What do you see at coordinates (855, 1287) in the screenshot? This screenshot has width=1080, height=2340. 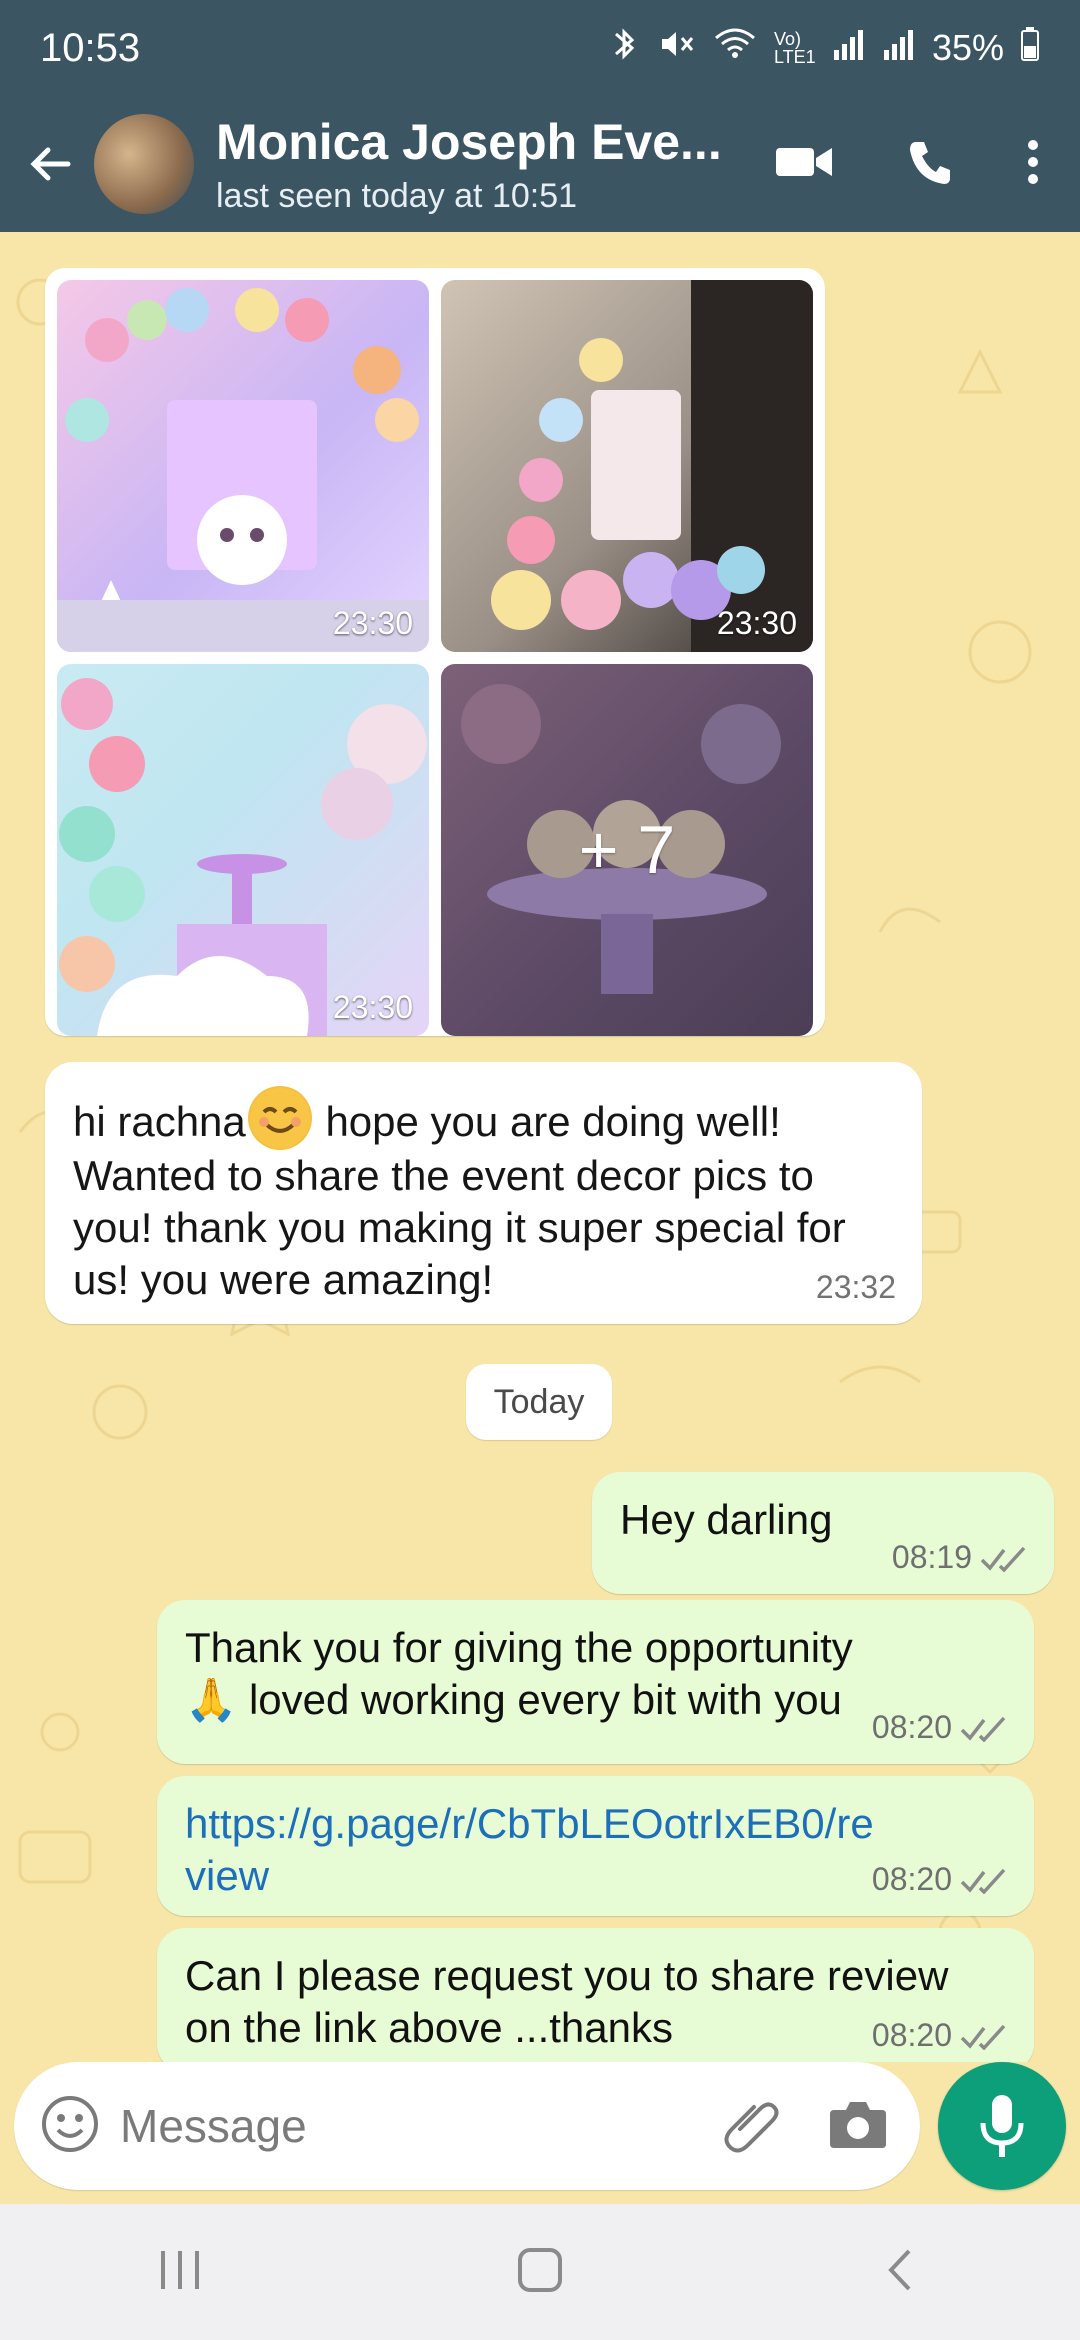 I see `incoming-time: 23:32` at bounding box center [855, 1287].